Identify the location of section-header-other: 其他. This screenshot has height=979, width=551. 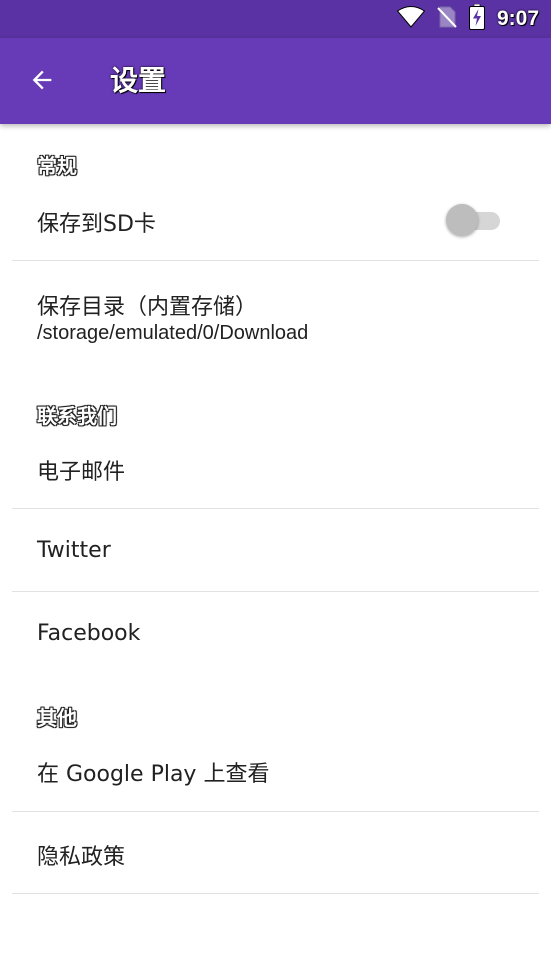
(57, 718).